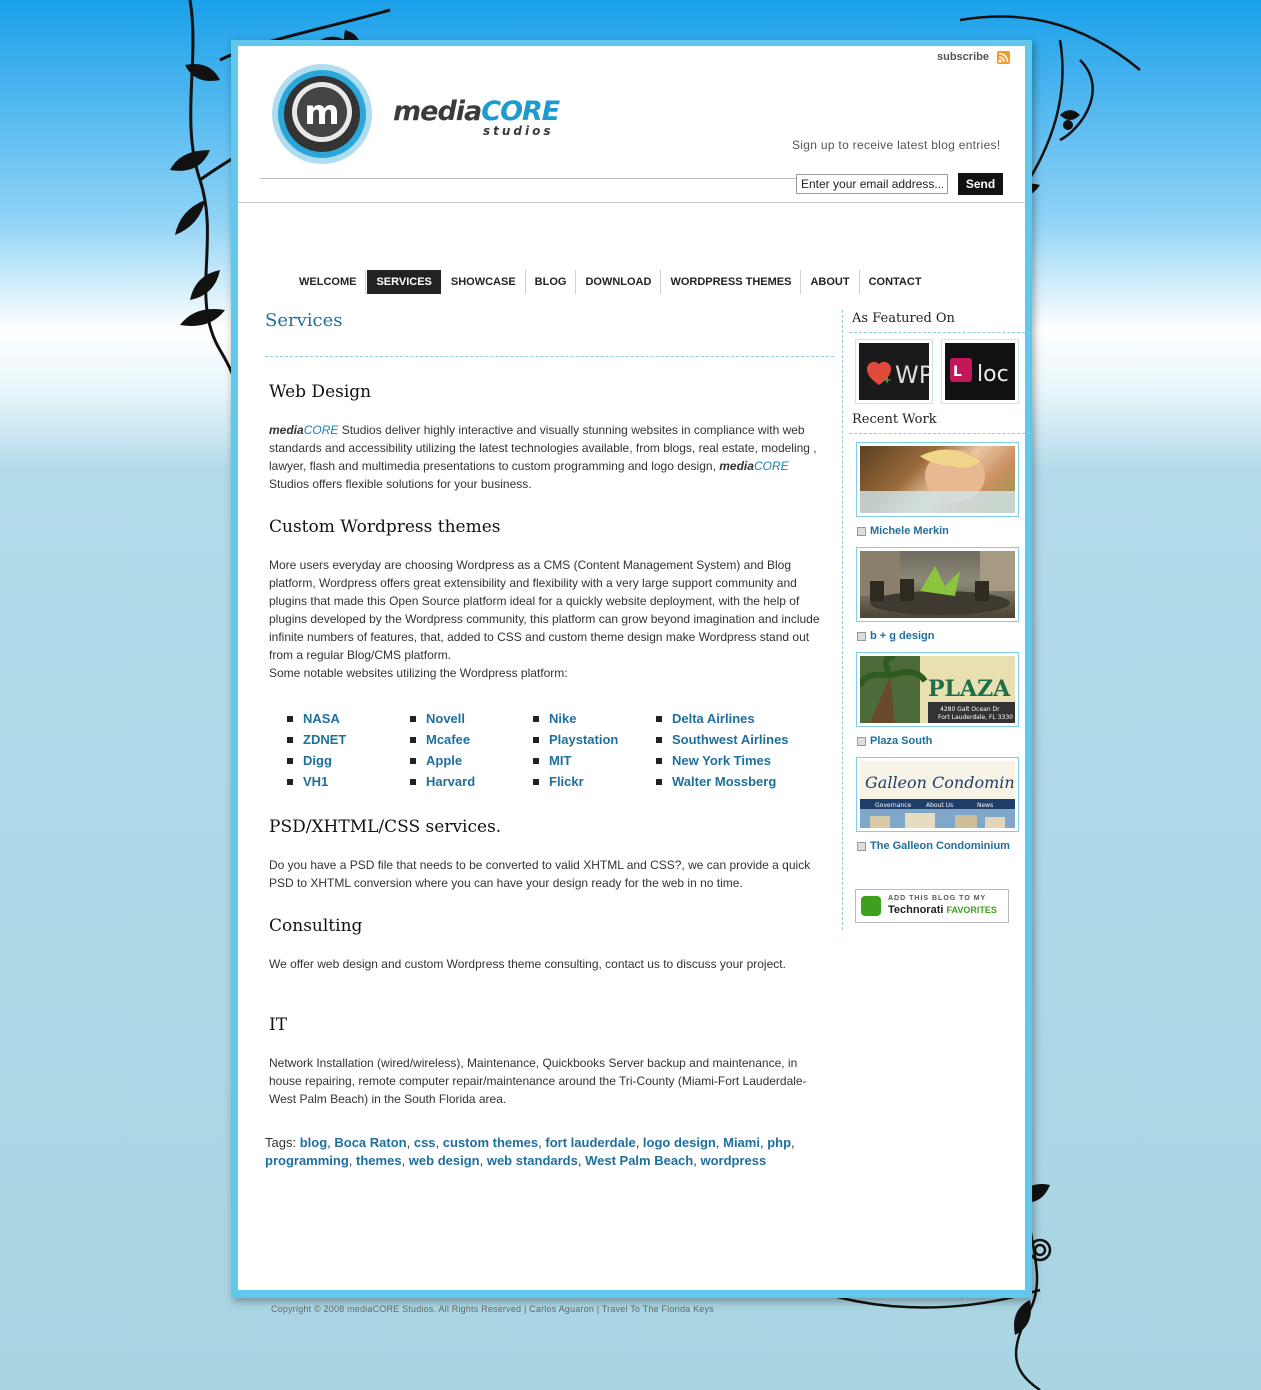 The height and width of the screenshot is (1390, 1261). Describe the element at coordinates (590, 1142) in the screenshot. I see `tag-link: fort lauderdale` at that location.